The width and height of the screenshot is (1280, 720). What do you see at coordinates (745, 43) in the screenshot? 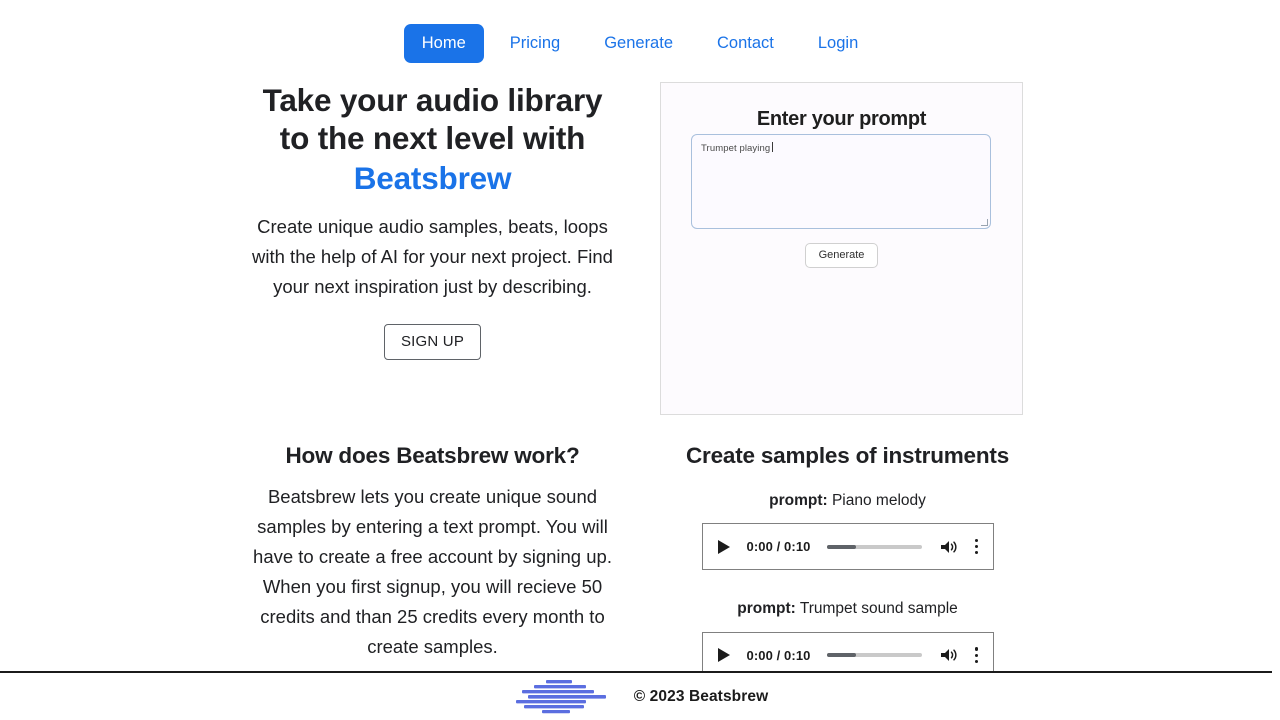
I see `nav-item-contact: Contact` at bounding box center [745, 43].